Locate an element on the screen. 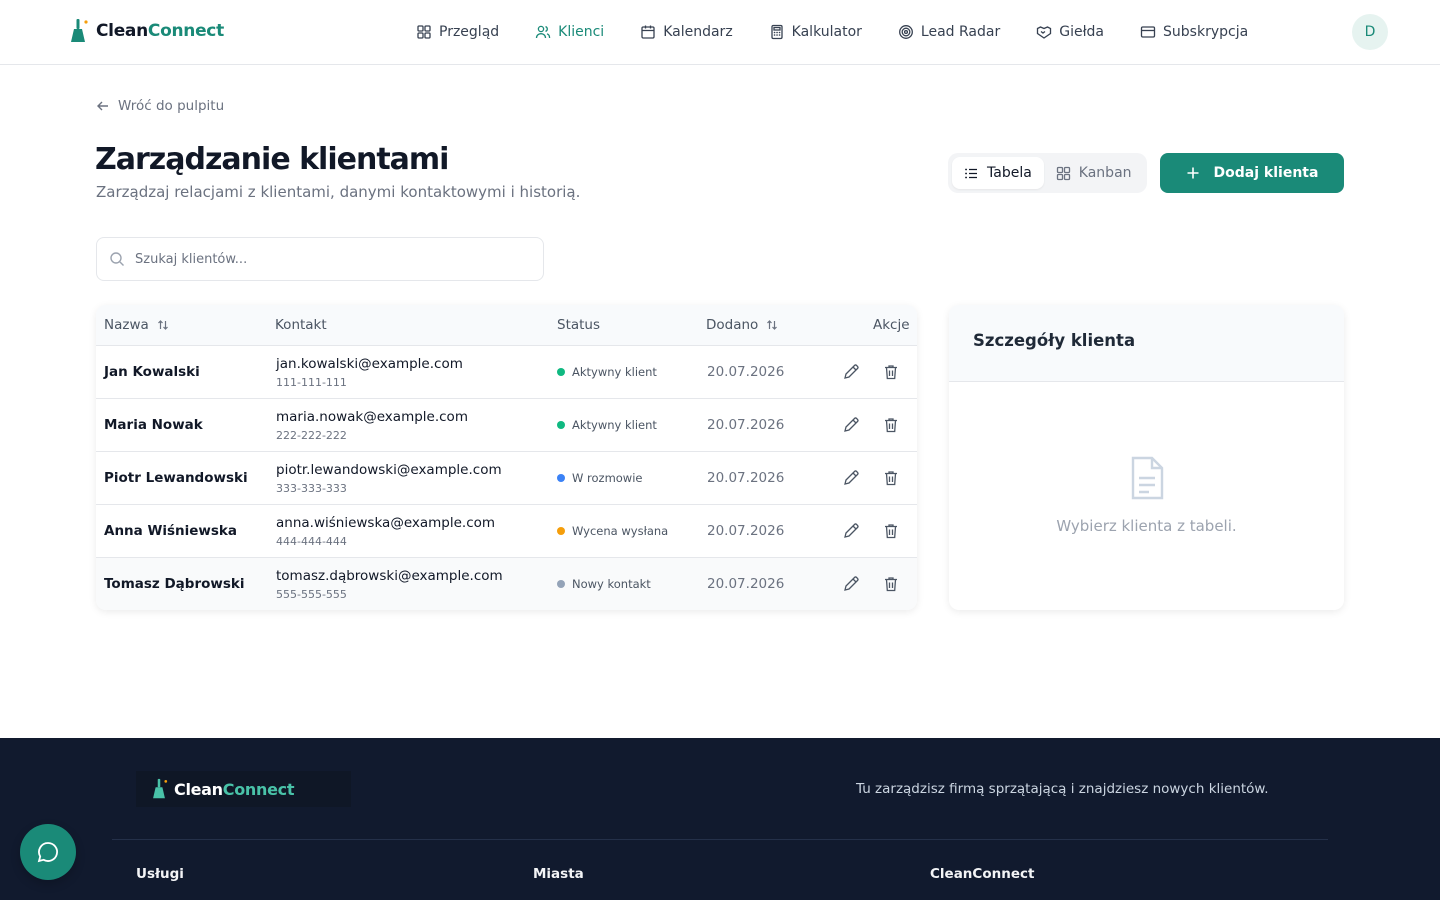 This screenshot has height=900, width=1440. nav-label: Lead Radar is located at coordinates (960, 32).